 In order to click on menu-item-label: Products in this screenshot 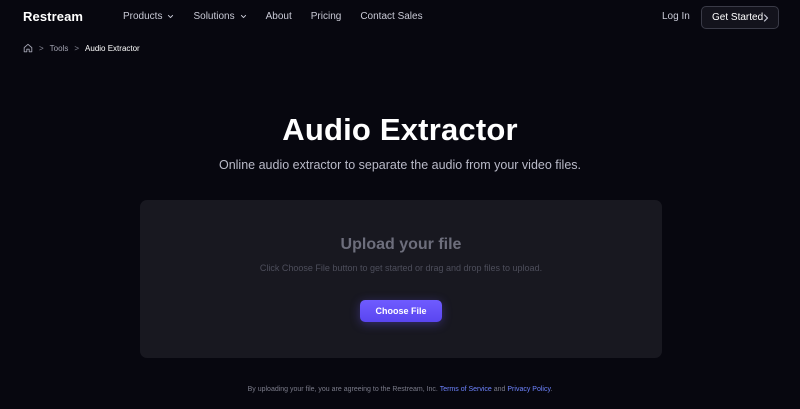, I will do `click(143, 16)`.